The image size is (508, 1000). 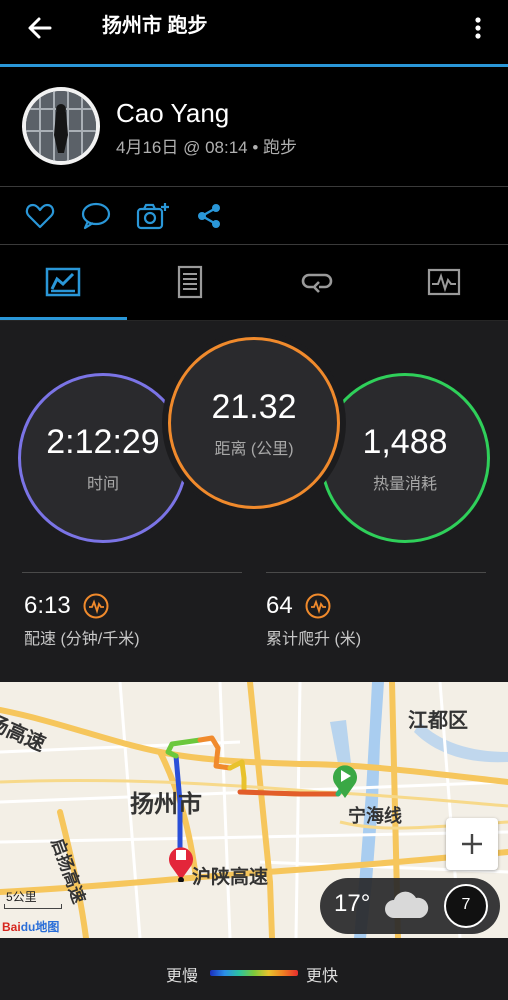 I want to click on document-list-icon, so click(x=190, y=282).